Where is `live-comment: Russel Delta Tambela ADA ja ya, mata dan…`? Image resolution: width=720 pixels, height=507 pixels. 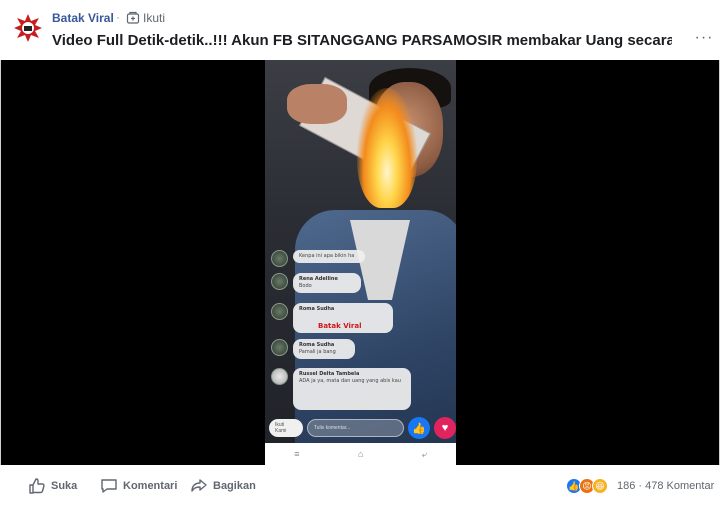
live-comment: Russel Delta Tambela ADA ja ya, mata dan… is located at coordinates (341, 389).